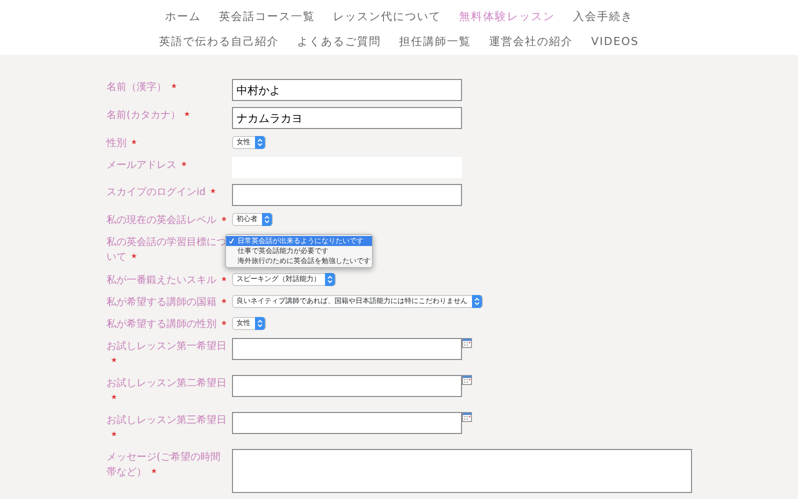 This screenshot has height=499, width=798. I want to click on field-label: メッセージ(ご希望の時間帯など）, so click(164, 465).